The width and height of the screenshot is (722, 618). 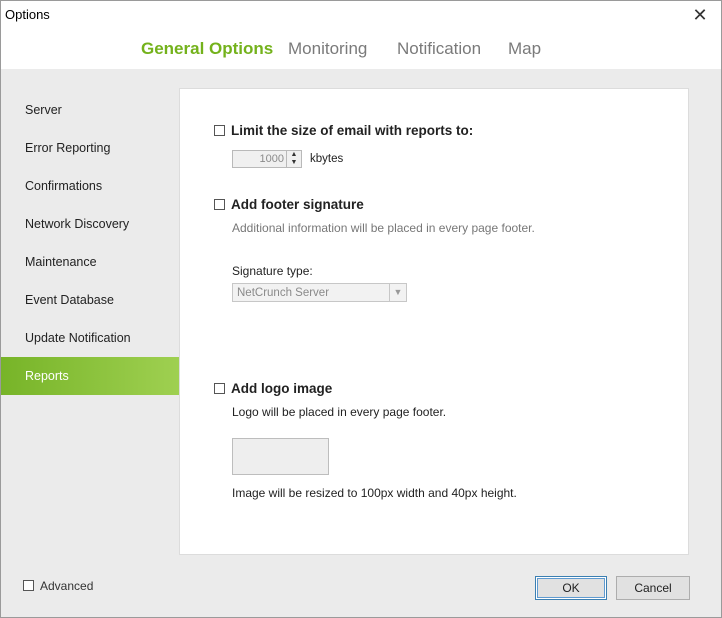 What do you see at coordinates (272, 271) in the screenshot?
I see `signature-type-label: Signature type:` at bounding box center [272, 271].